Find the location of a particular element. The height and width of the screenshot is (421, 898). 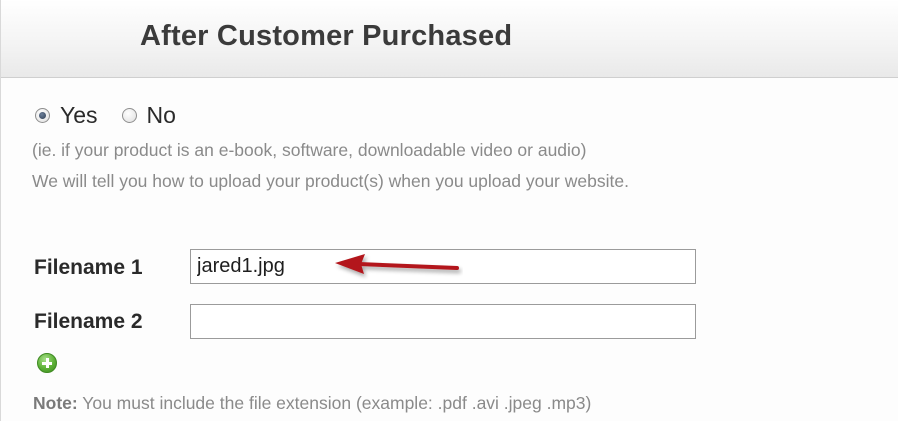

red-arrow-icon is located at coordinates (397, 264).